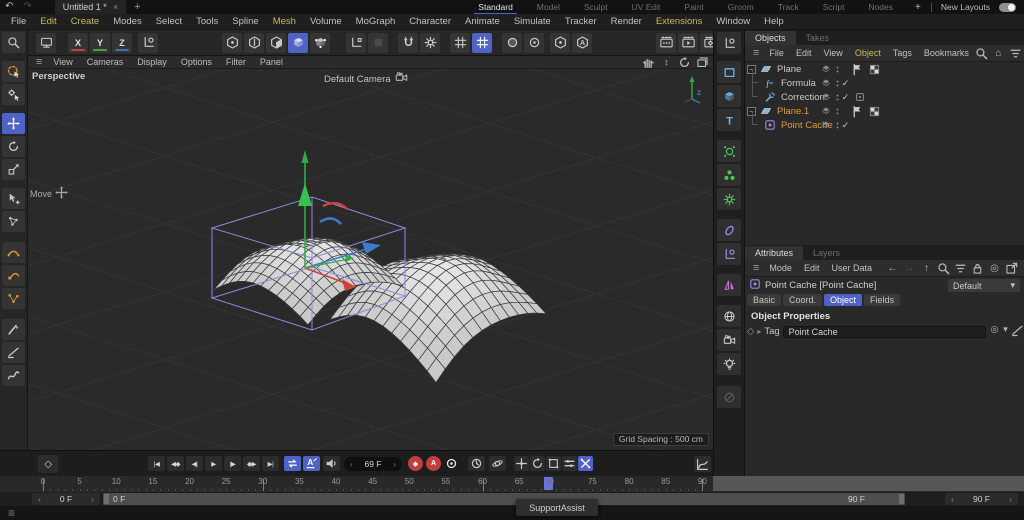 This screenshot has width=1024, height=520. What do you see at coordinates (884, 69) in the screenshot?
I see `object-row-plane: − Plane` at bounding box center [884, 69].